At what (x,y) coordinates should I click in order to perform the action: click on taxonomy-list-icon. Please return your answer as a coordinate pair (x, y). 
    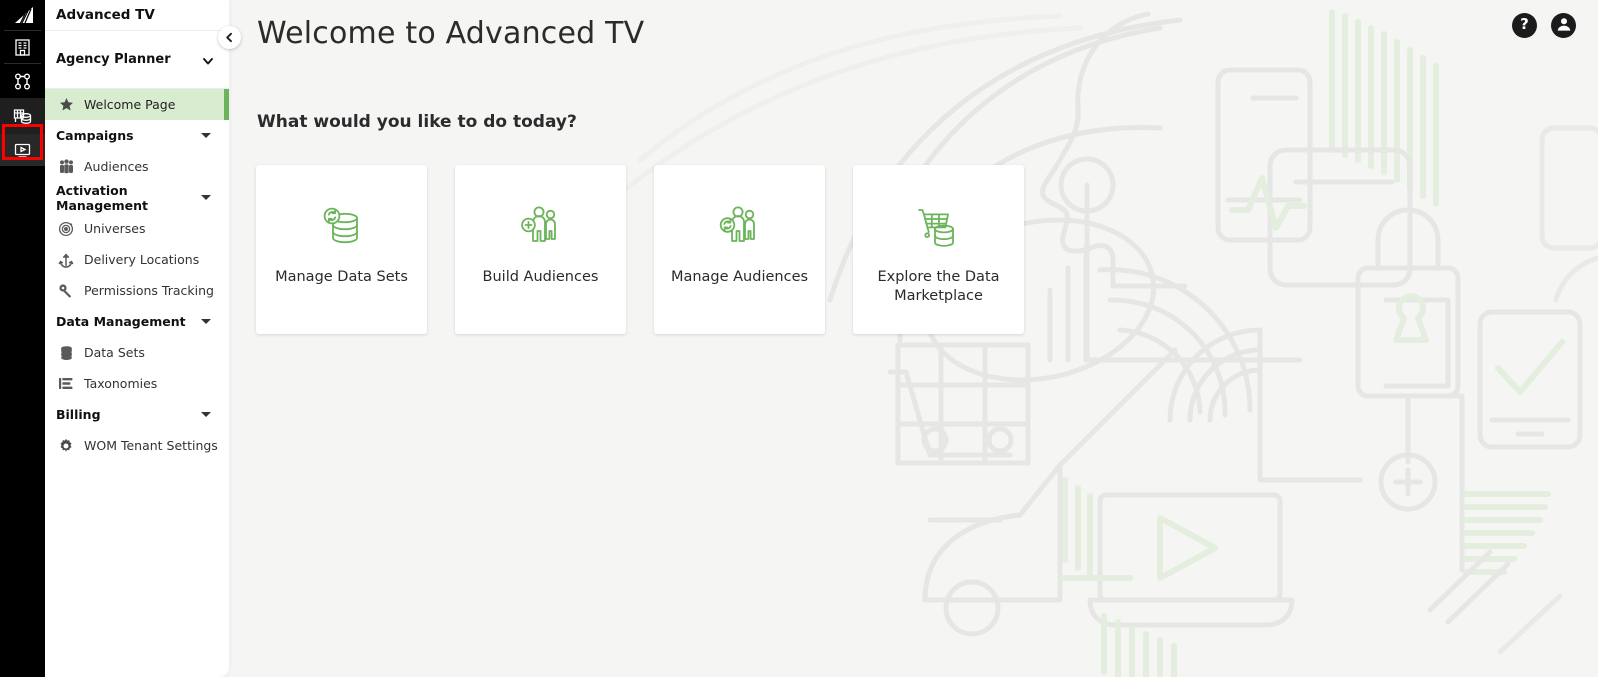
    Looking at the image, I should click on (66, 384).